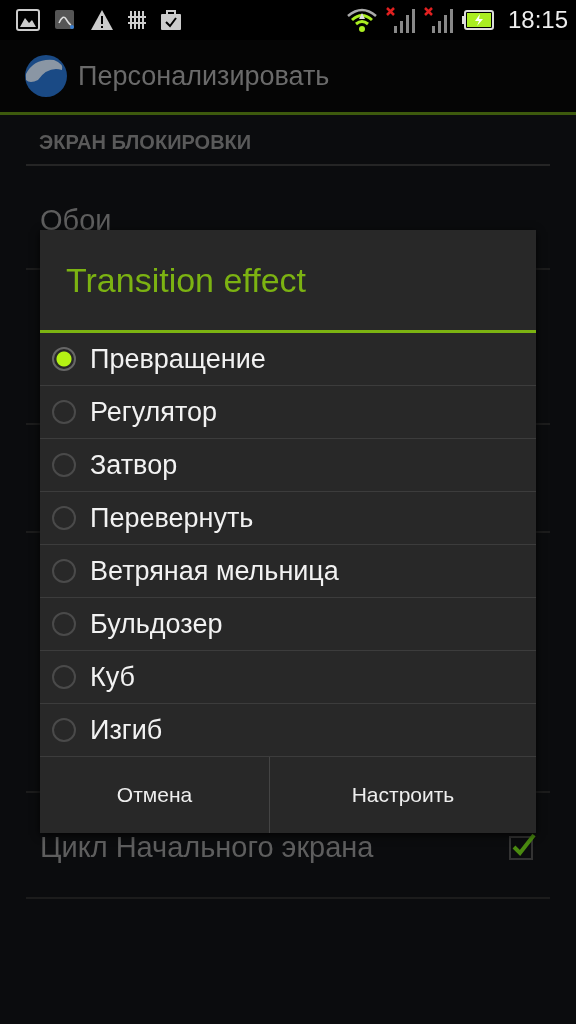 The height and width of the screenshot is (1024, 576). What do you see at coordinates (204, 76) in the screenshot?
I see `screen-title: Персонализировать` at bounding box center [204, 76].